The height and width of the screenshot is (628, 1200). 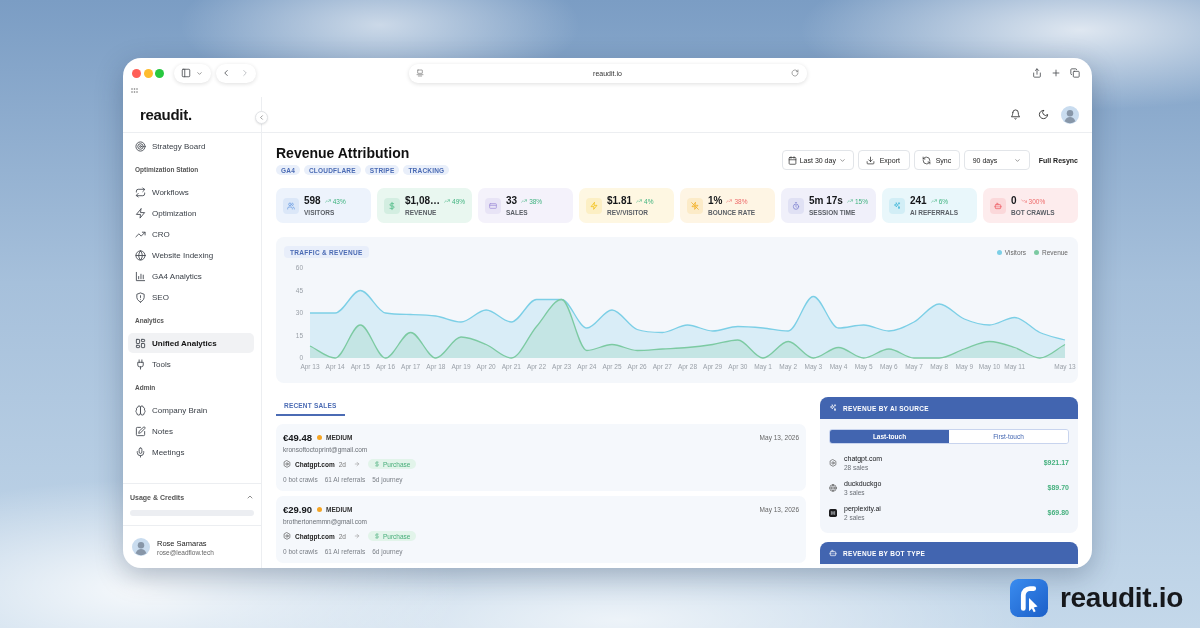 What do you see at coordinates (1121, 598) in the screenshot?
I see `brand-wordmark: reaudit.io` at bounding box center [1121, 598].